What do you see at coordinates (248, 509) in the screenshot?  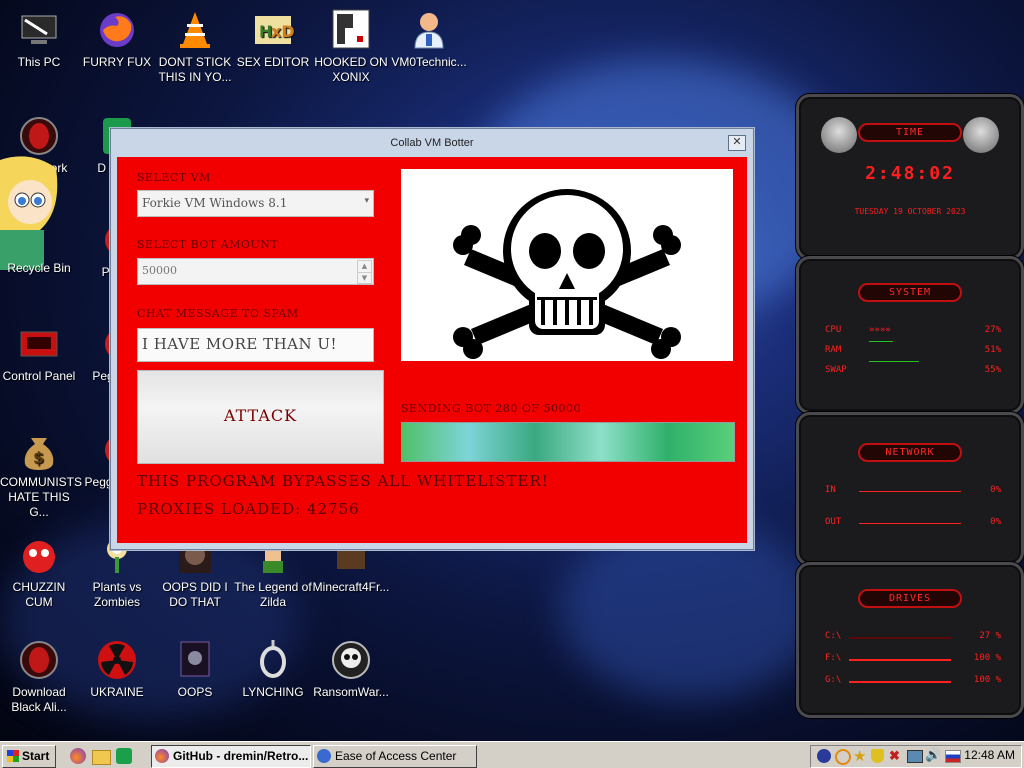 I see `proxies-loaded-text: PROXIES LOADED: 42756` at bounding box center [248, 509].